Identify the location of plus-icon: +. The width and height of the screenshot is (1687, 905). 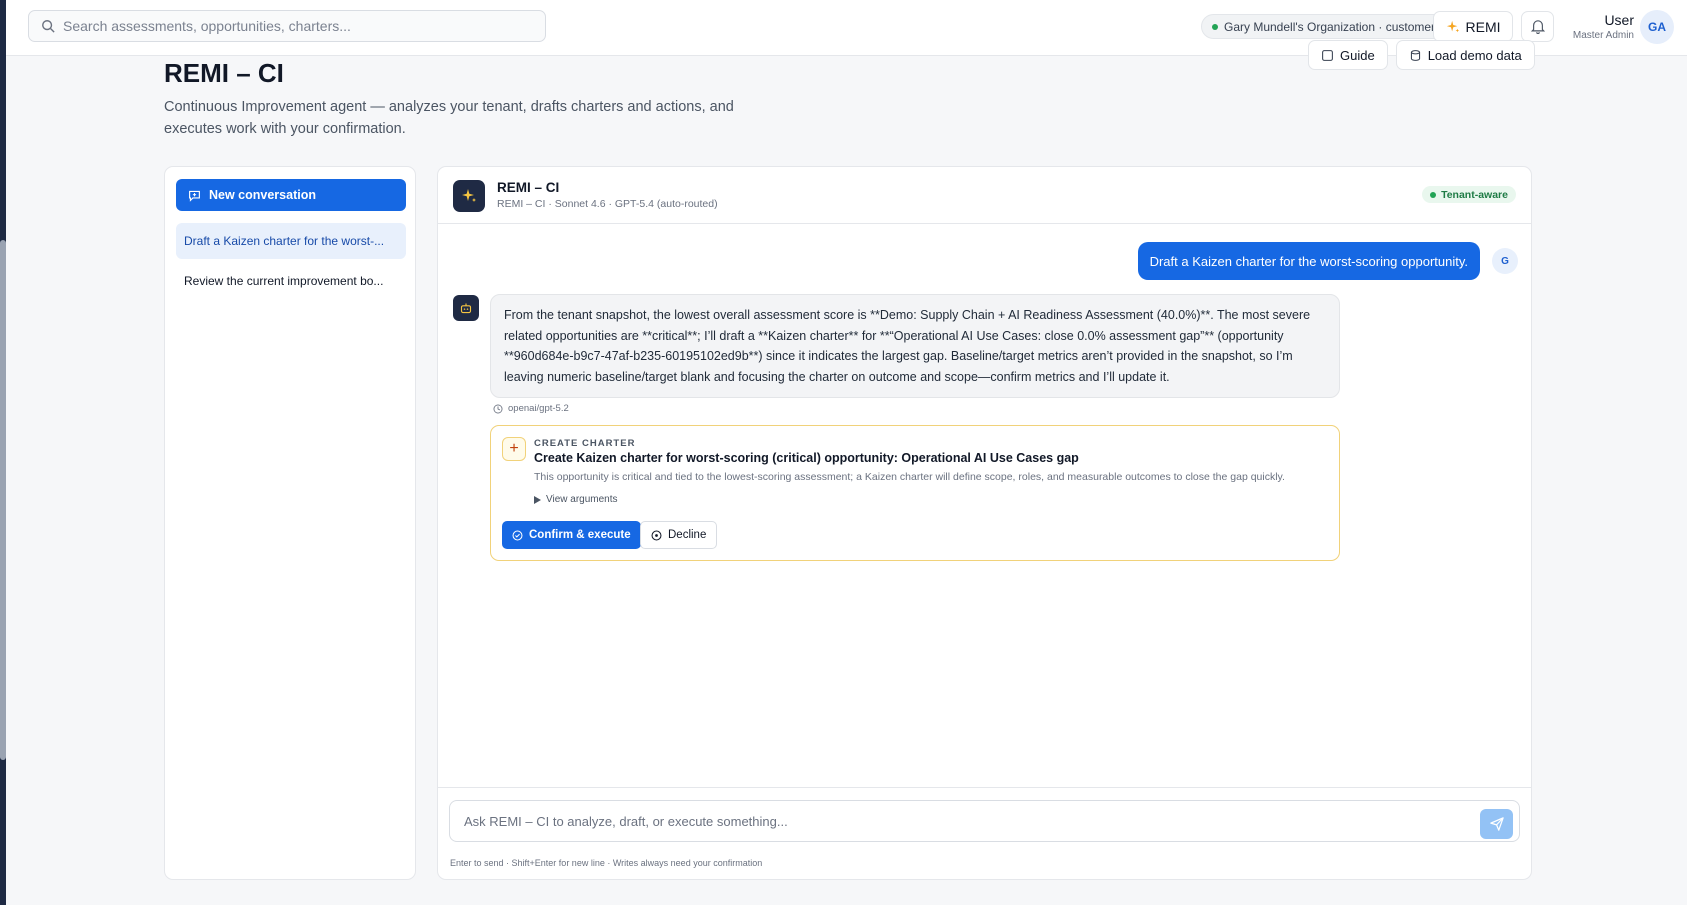
(514, 449).